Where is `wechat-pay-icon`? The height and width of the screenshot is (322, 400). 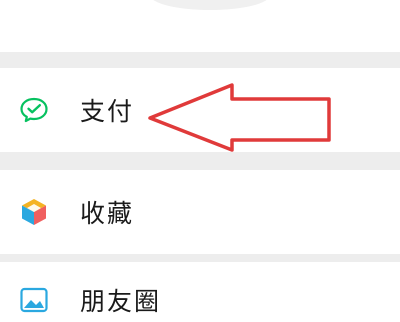
wechat-pay-icon is located at coordinates (34, 110).